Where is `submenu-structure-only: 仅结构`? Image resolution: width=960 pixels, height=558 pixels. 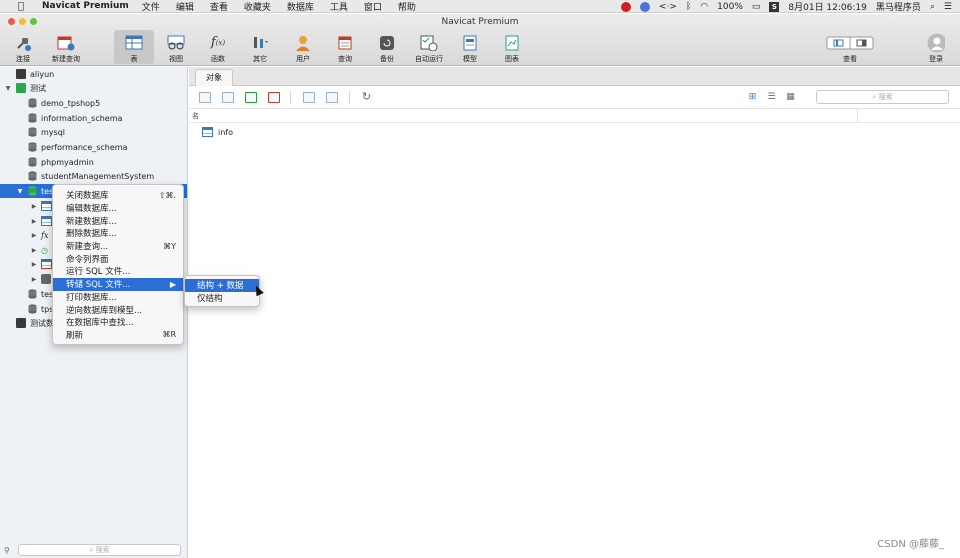
submenu-structure-only: 仅结构 is located at coordinates (222, 298).